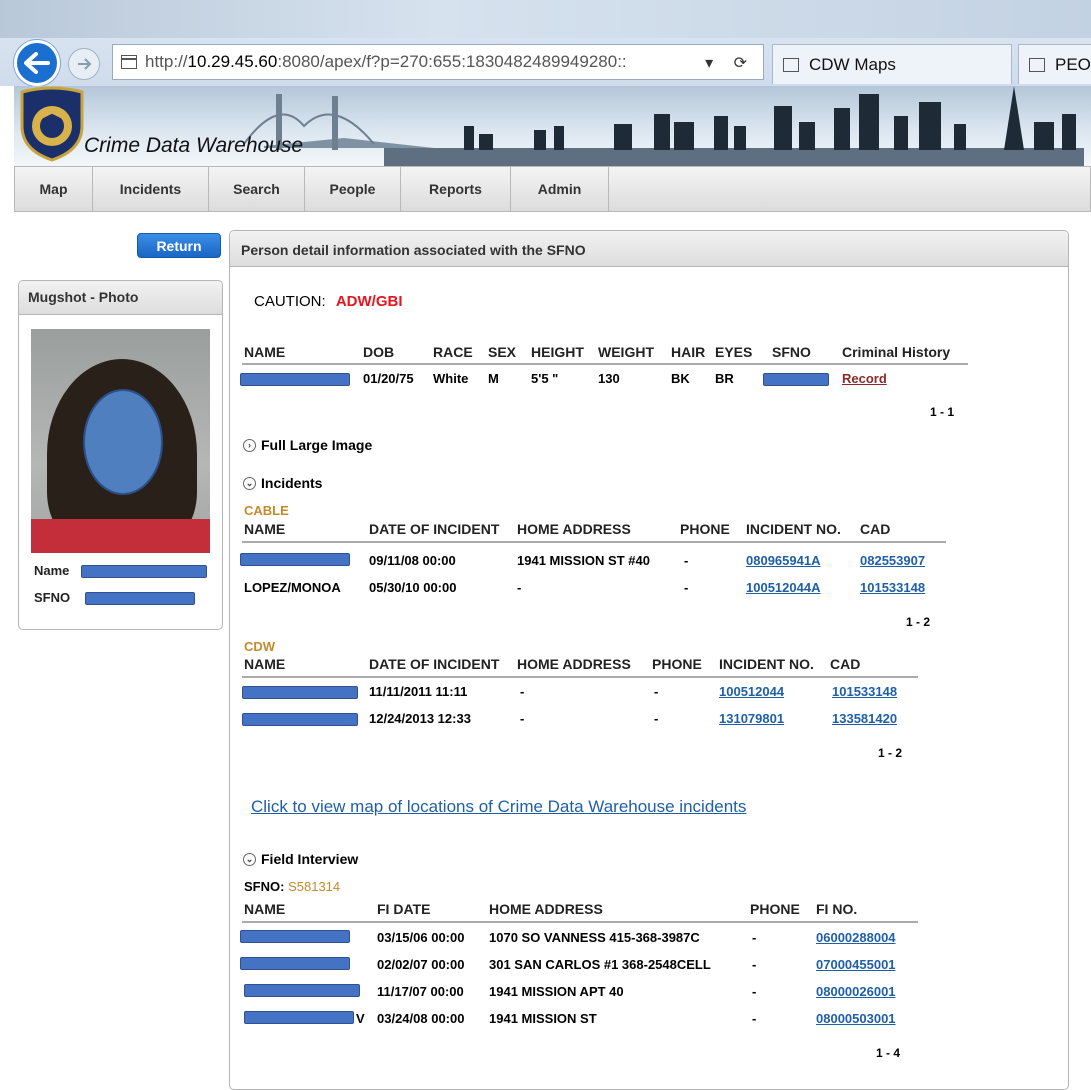  What do you see at coordinates (52, 124) in the screenshot?
I see `police-badge-logo` at bounding box center [52, 124].